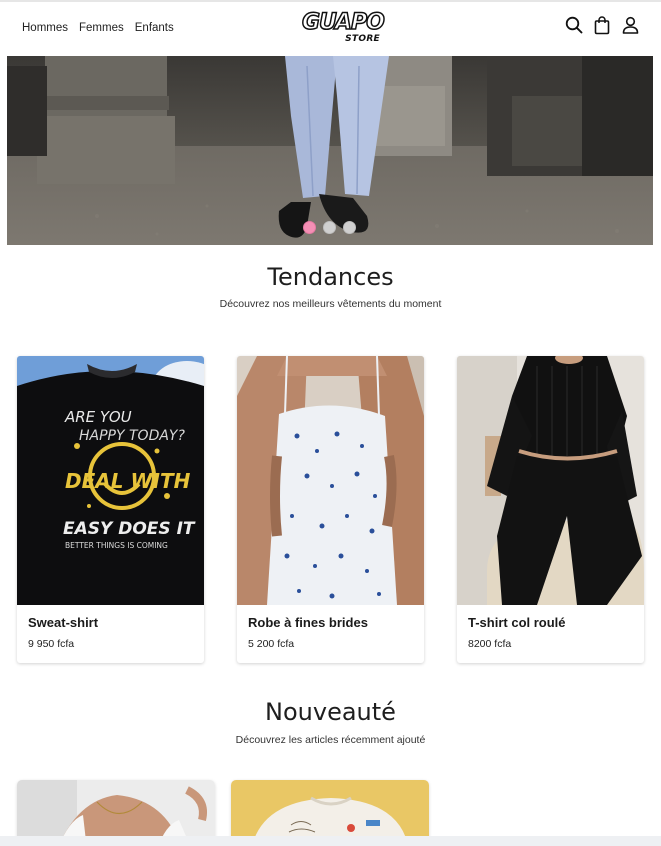  I want to click on header-actions, so click(602, 25).